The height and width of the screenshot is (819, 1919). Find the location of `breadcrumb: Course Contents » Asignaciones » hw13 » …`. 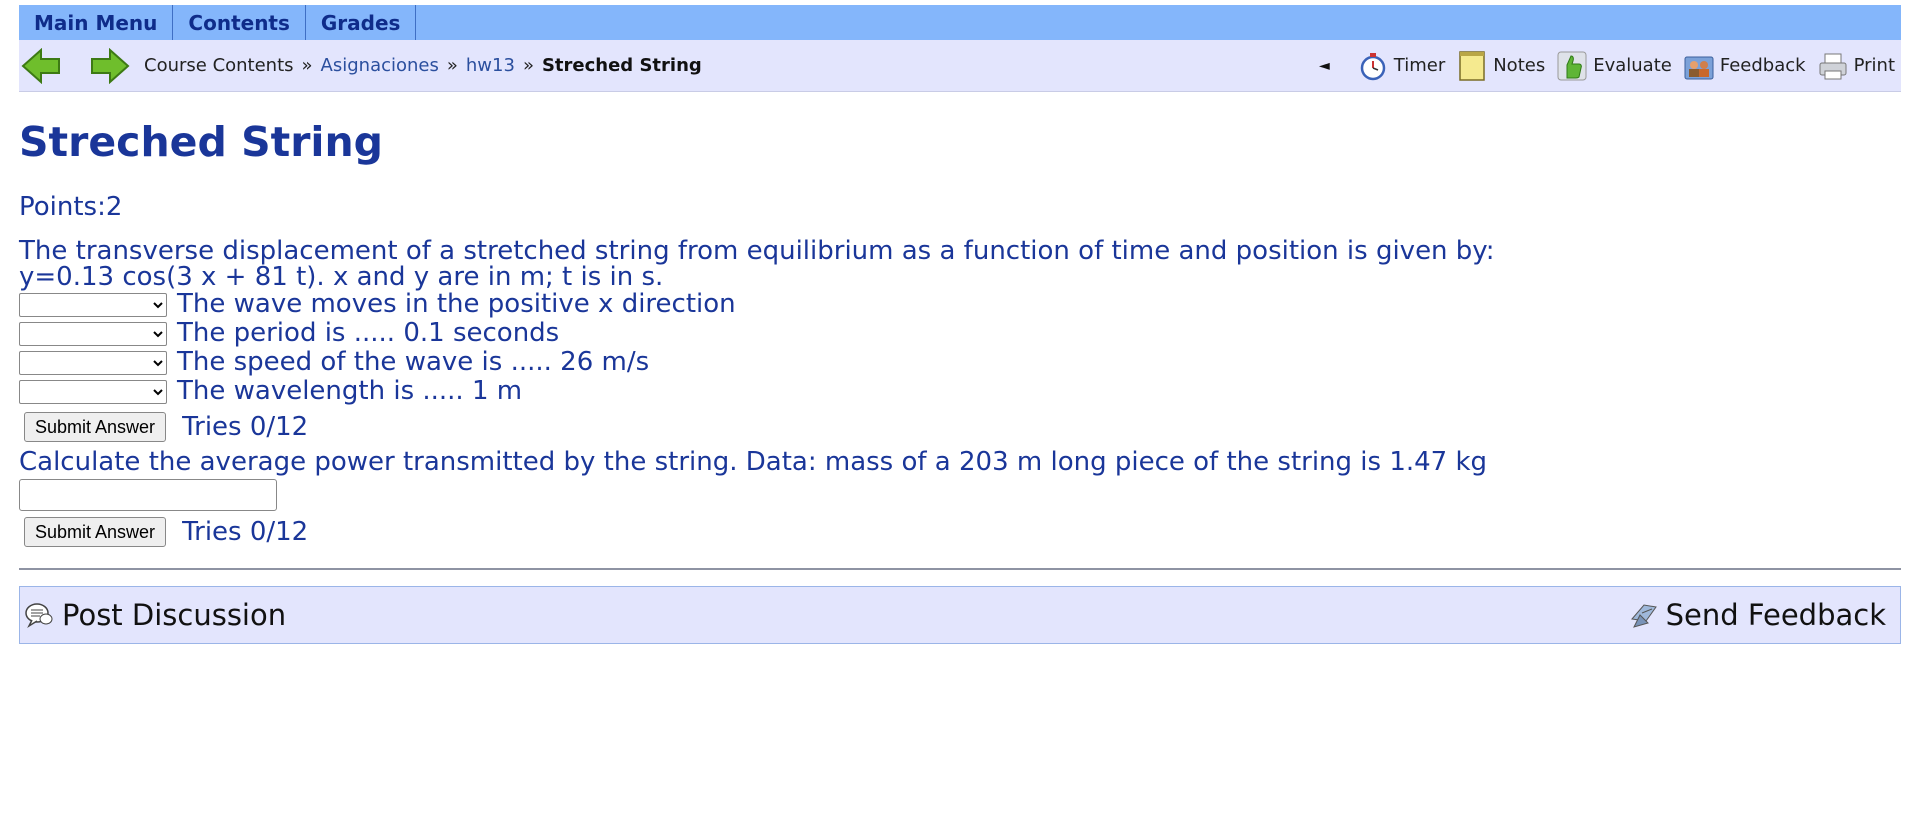

breadcrumb: Course Contents » Asignaciones » hw13 » … is located at coordinates (423, 65).